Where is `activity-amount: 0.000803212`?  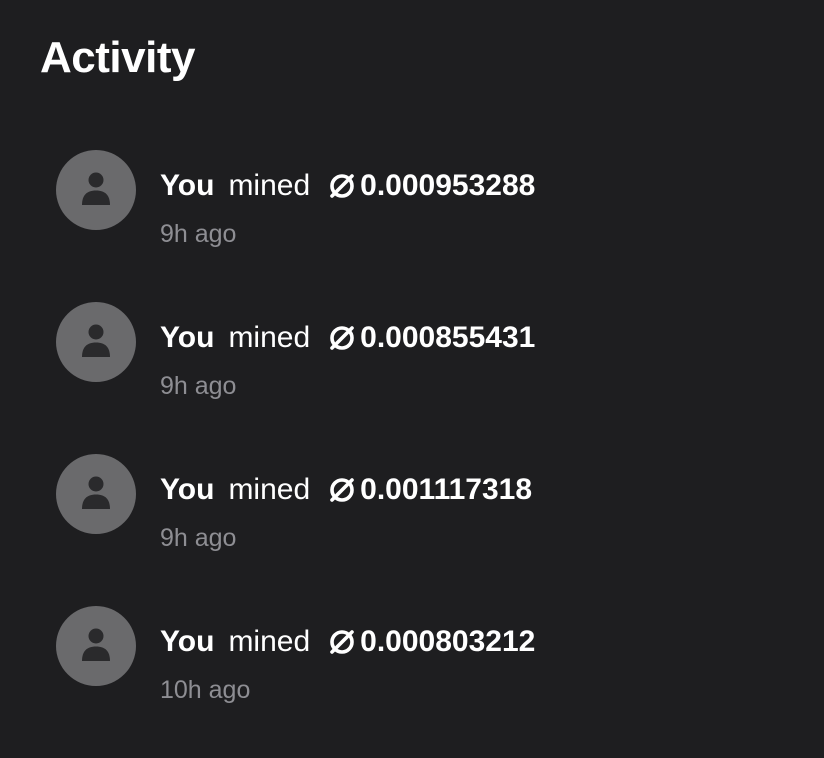 activity-amount: 0.000803212 is located at coordinates (448, 641).